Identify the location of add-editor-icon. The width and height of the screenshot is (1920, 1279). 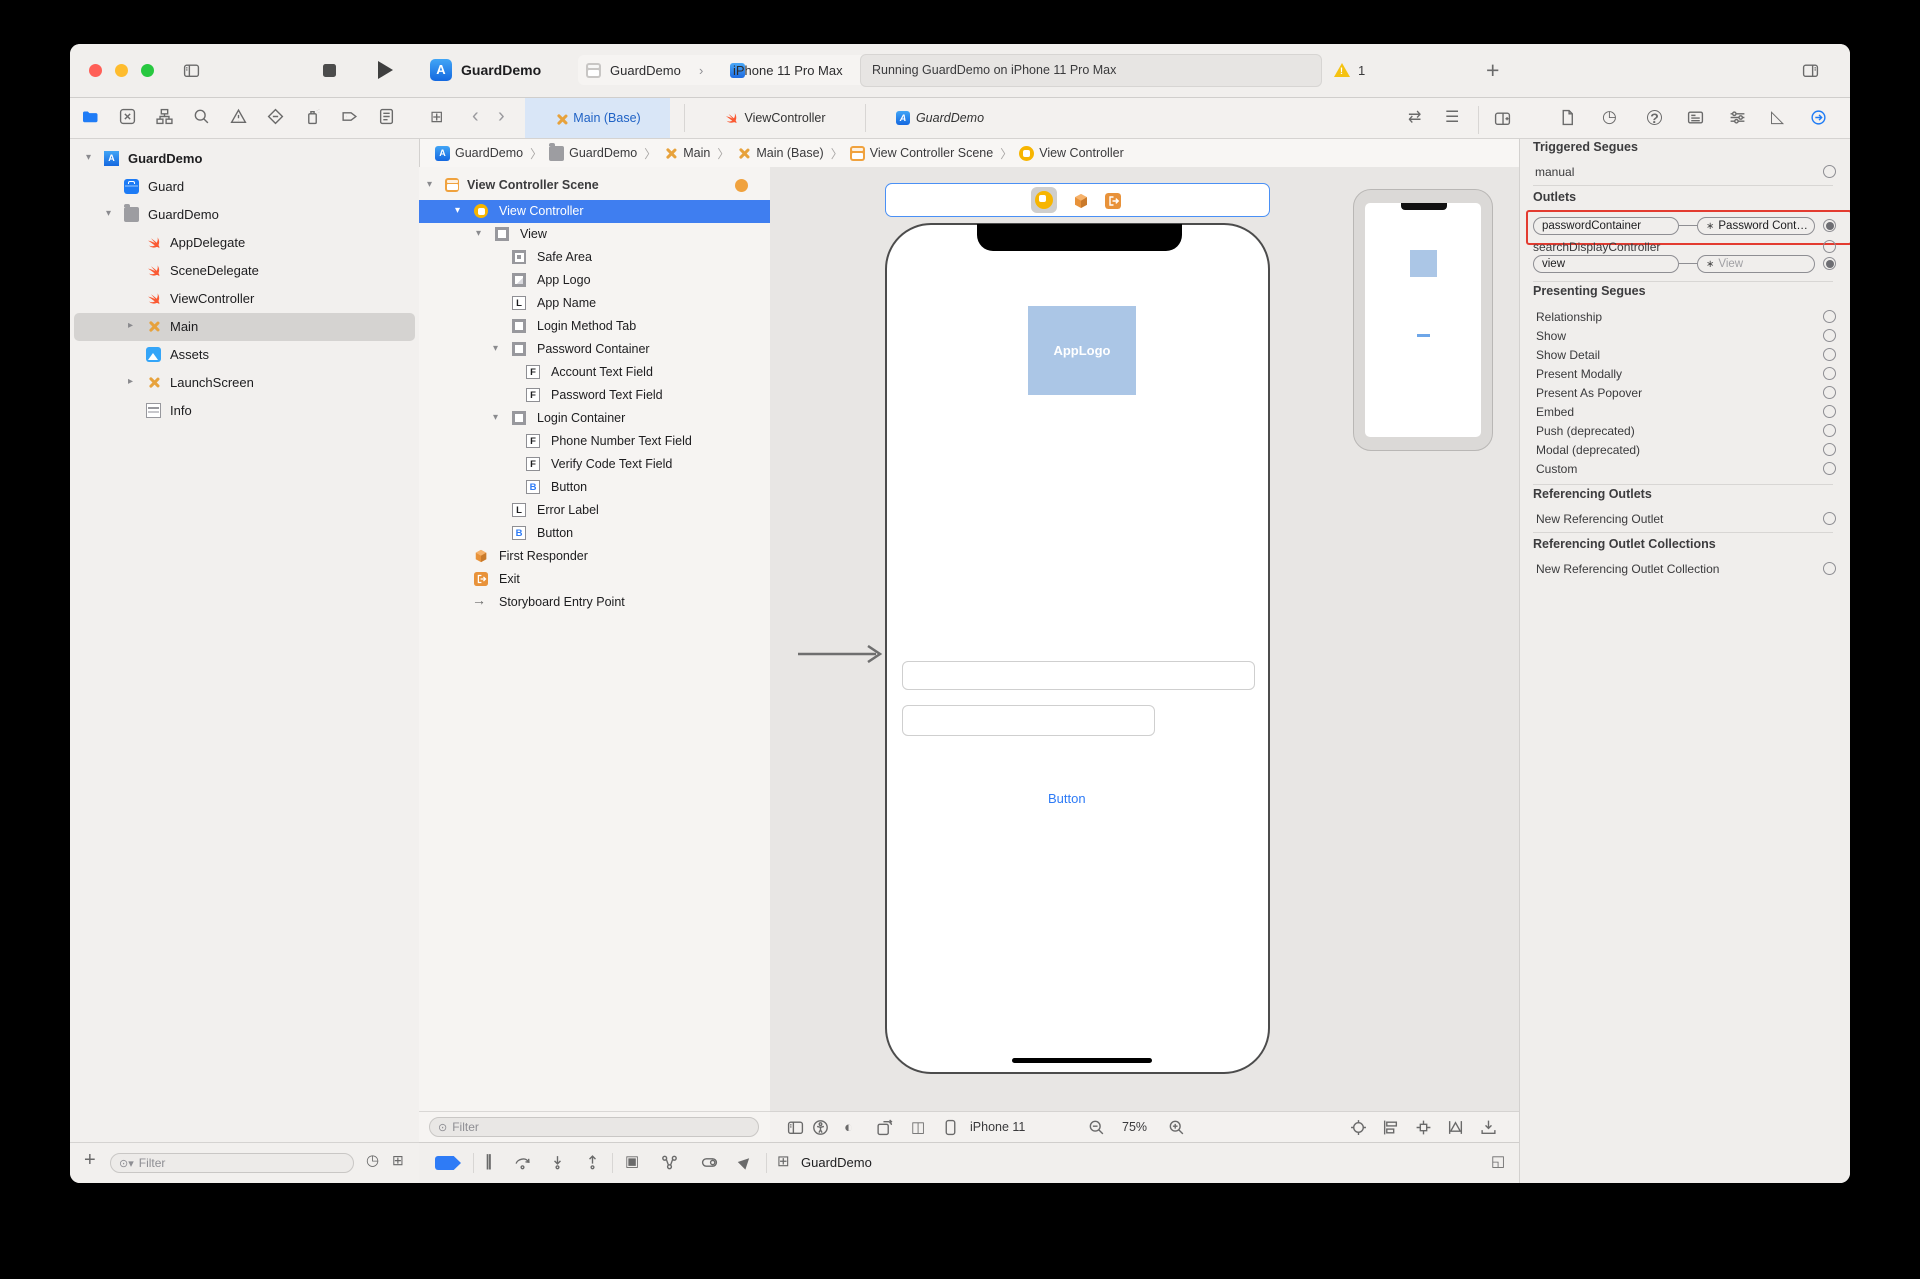
(1502, 118).